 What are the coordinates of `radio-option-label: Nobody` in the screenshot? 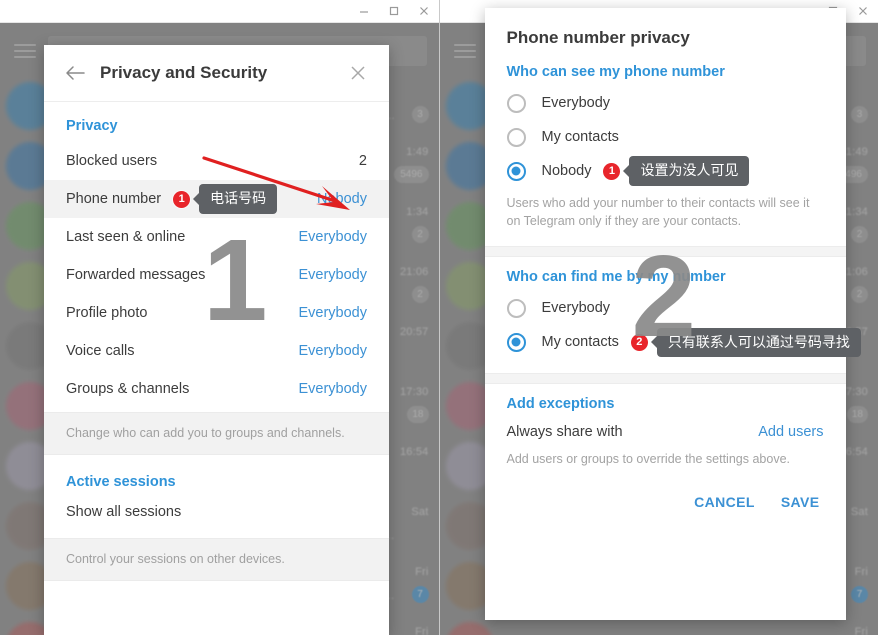 It's located at (566, 171).